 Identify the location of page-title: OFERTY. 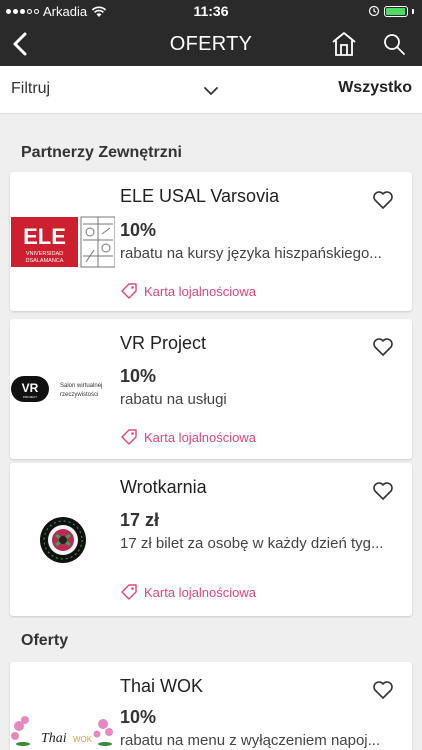
(211, 44).